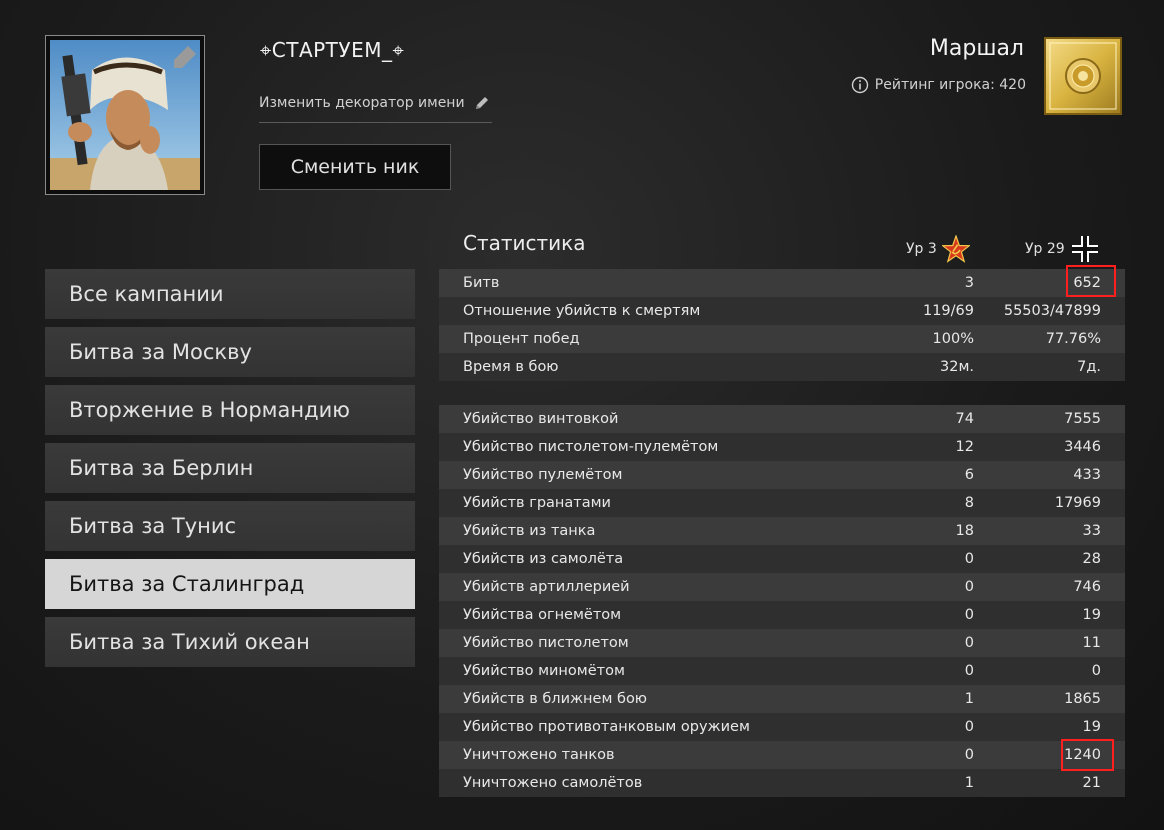 The width and height of the screenshot is (1164, 830). I want to click on hammer-sickle-star-icon, so click(955, 249).